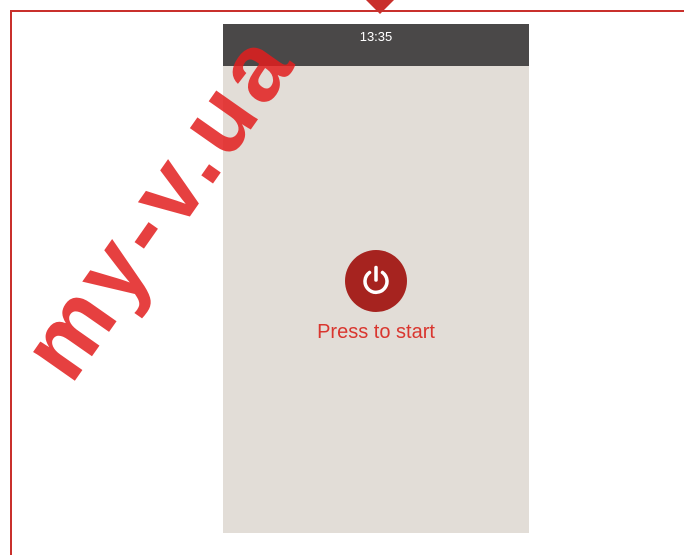 This screenshot has width=684, height=555. I want to click on frame-marker-arrow, so click(380, 7).